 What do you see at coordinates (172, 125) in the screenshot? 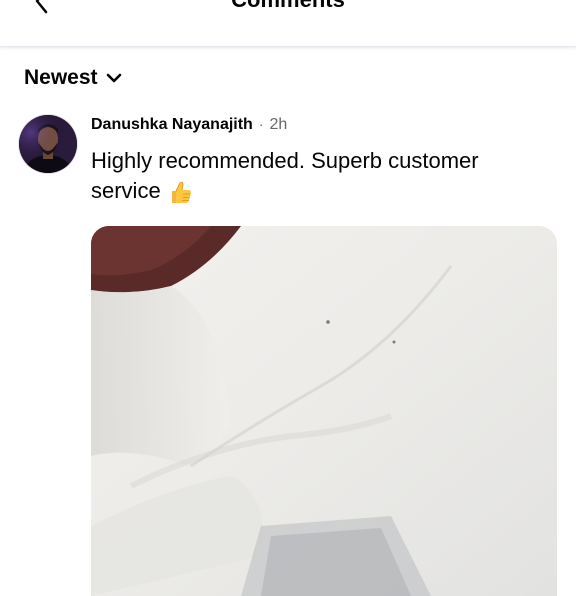
I see `comment-author: Danushka Nayanajith` at bounding box center [172, 125].